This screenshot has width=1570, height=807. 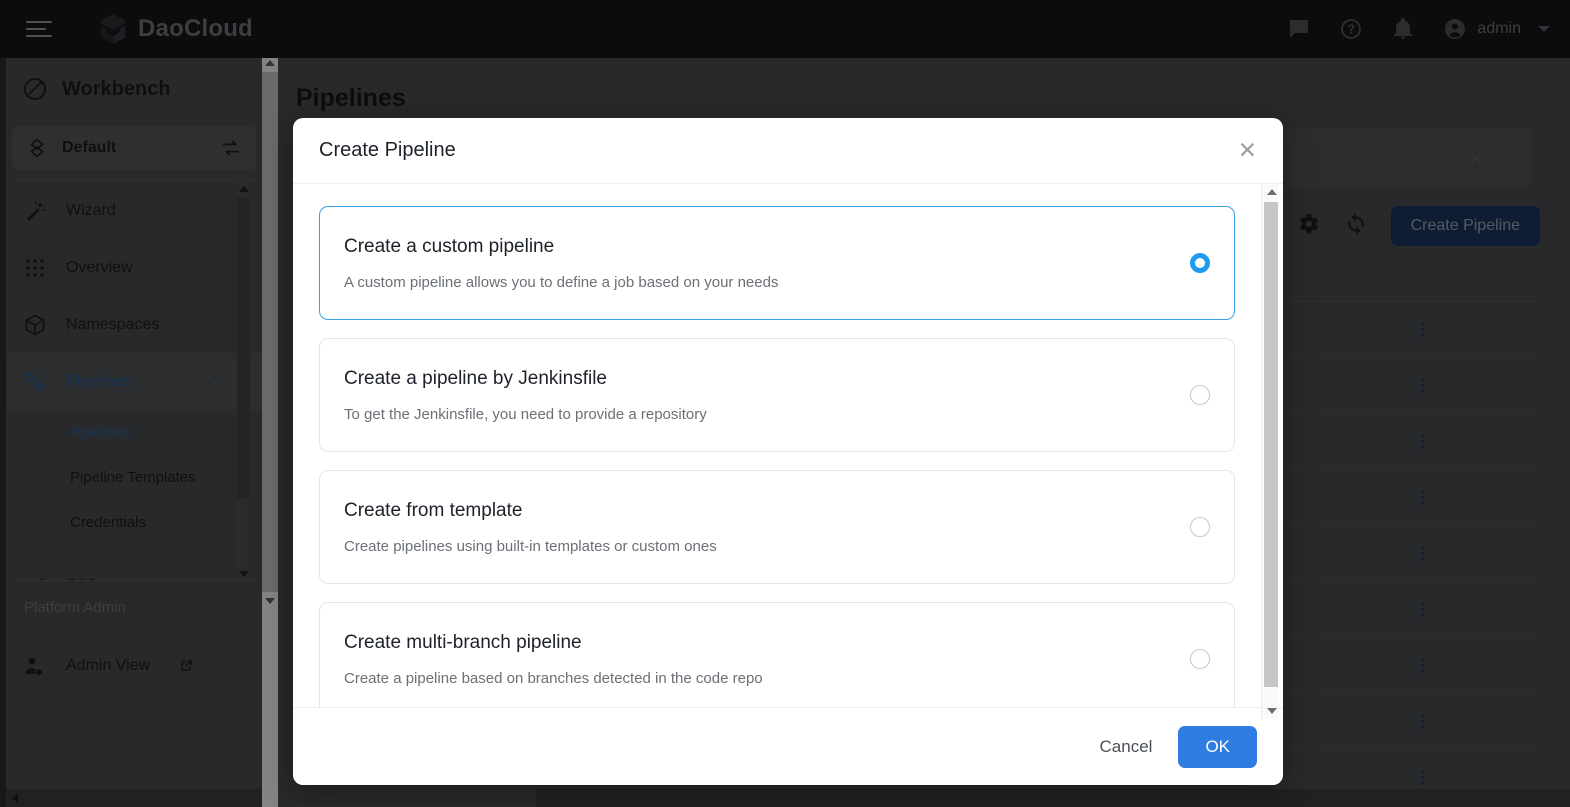 I want to click on dialog-scrollbar, so click(x=1270, y=451).